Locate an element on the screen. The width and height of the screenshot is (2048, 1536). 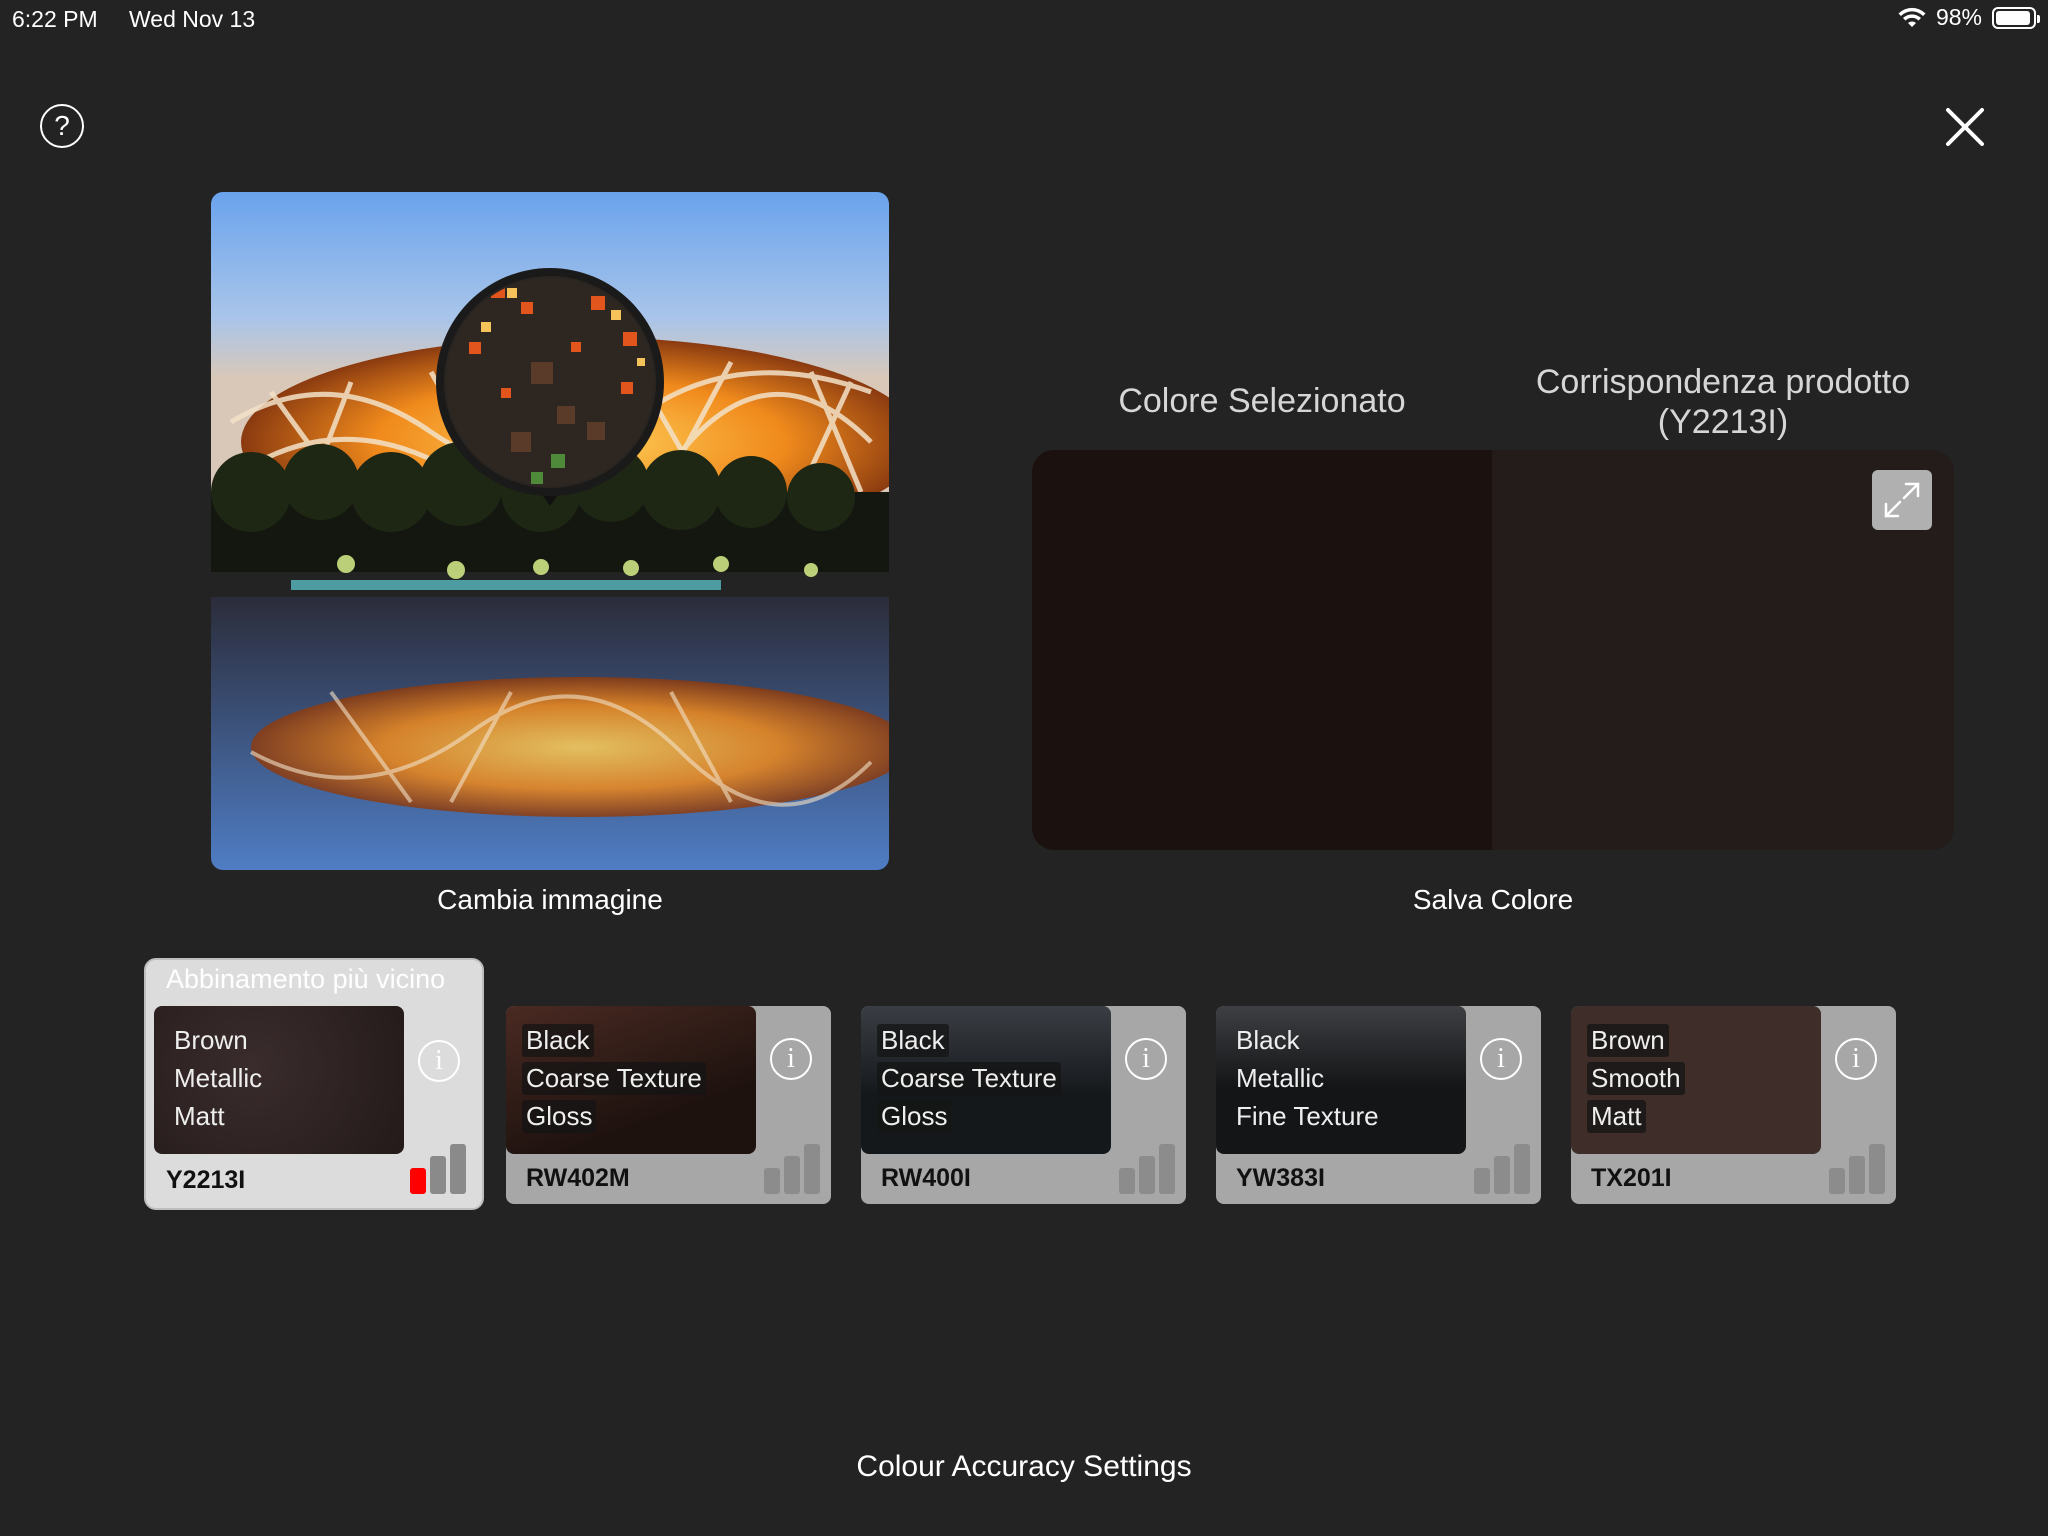
selected-color-swatch is located at coordinates (1262, 650).